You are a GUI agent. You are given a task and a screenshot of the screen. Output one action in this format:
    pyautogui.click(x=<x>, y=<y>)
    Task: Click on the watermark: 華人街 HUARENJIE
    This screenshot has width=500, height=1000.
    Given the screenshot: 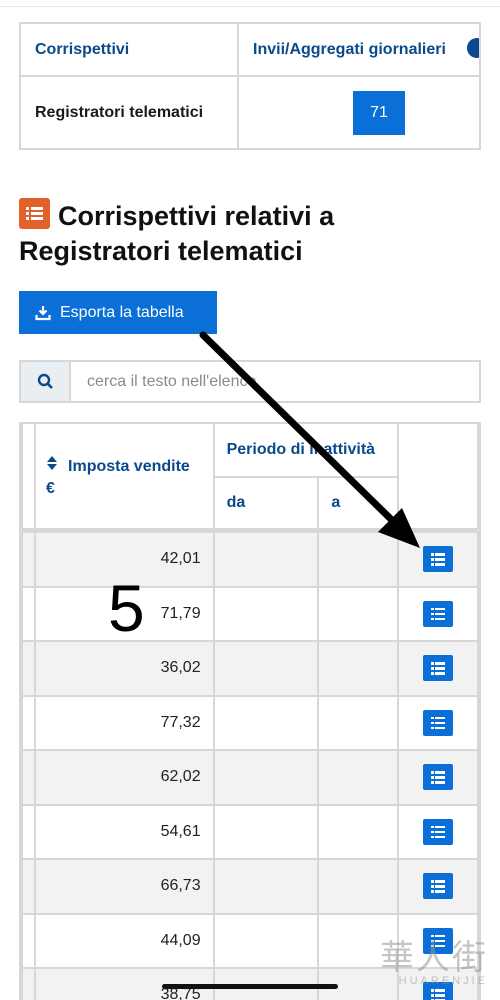 What is the action you would take?
    pyautogui.click(x=434, y=958)
    